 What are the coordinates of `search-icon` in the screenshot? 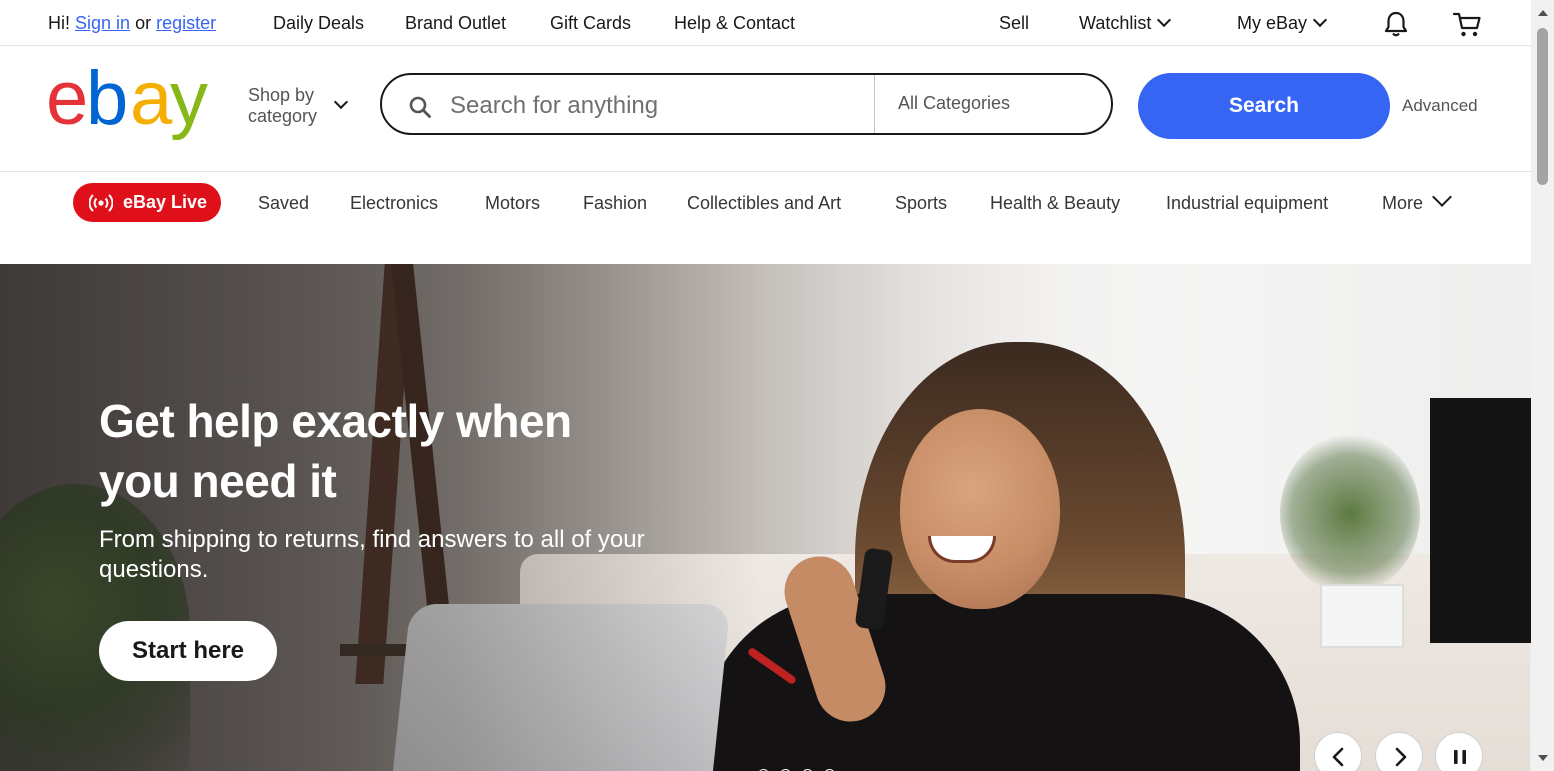 It's located at (420, 107).